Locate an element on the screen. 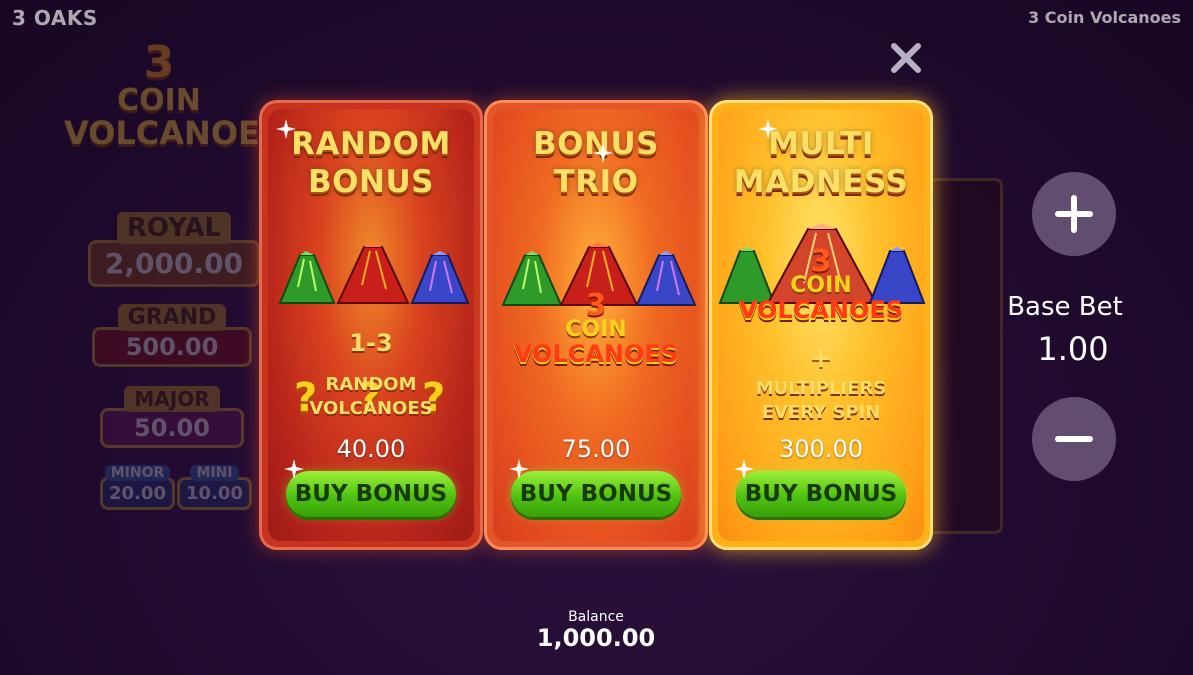 This screenshot has height=675, width=1193. minus-icon is located at coordinates (1074, 439).